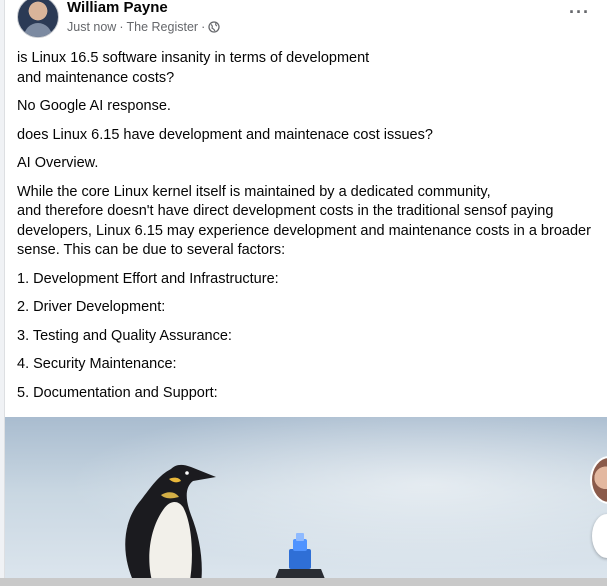  Describe the element at coordinates (124, 335) in the screenshot. I see `list-item: 3. Testing and Quality Assurance:` at that location.